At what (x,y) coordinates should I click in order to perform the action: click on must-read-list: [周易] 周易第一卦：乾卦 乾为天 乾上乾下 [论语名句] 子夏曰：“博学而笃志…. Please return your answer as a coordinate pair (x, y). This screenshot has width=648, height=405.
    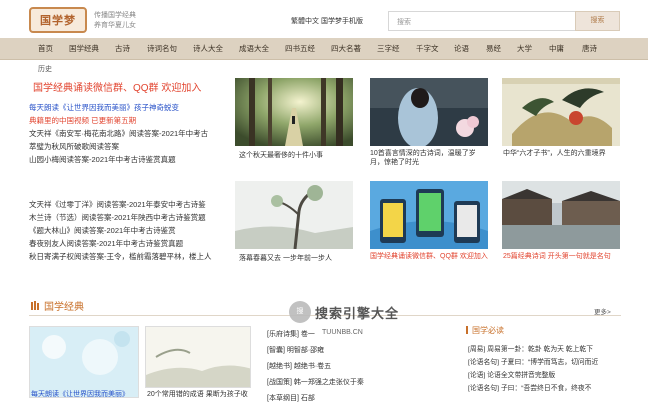
    Looking at the image, I should click on (543, 369).